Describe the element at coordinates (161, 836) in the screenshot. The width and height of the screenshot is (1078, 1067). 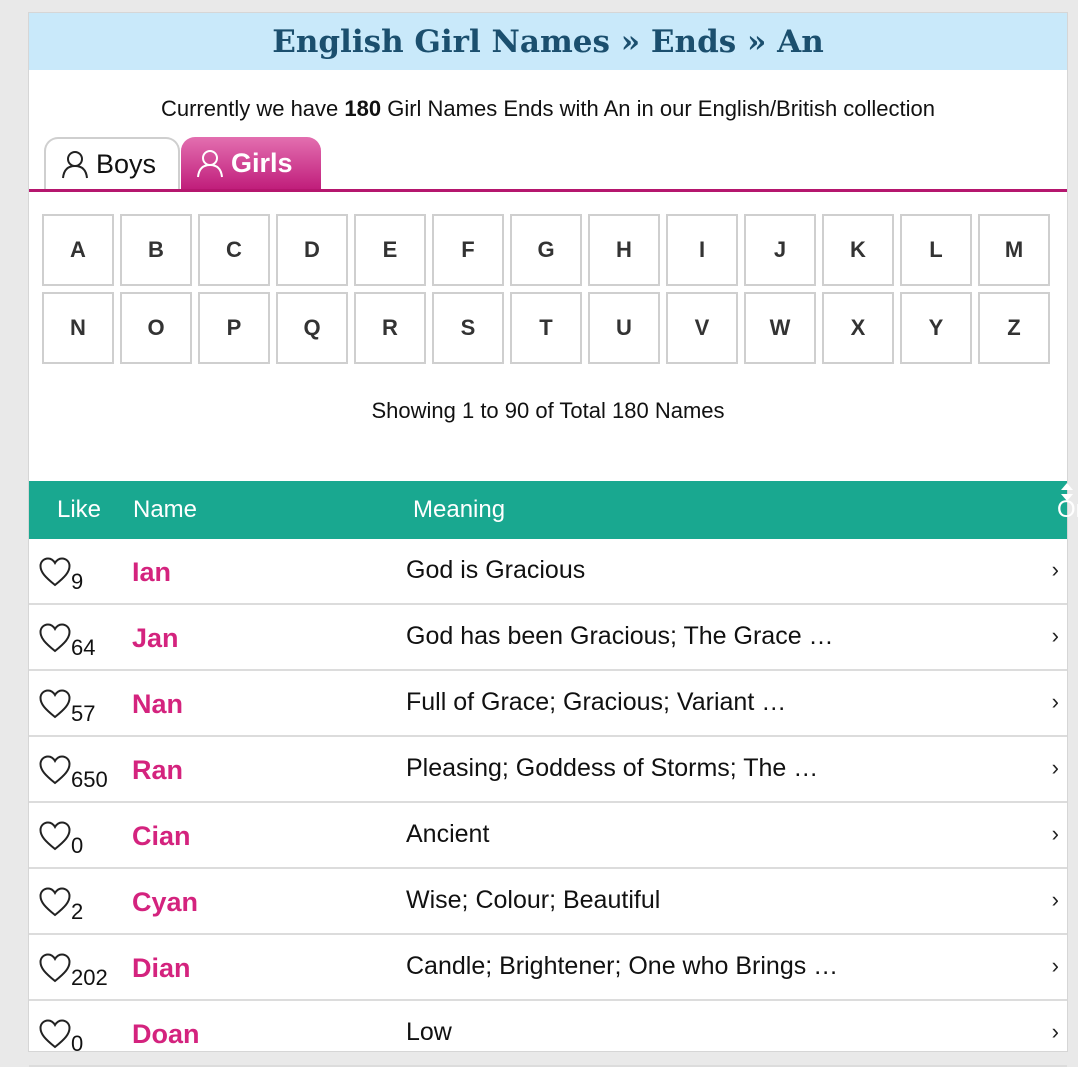
I see `name-link: Cian` at that location.